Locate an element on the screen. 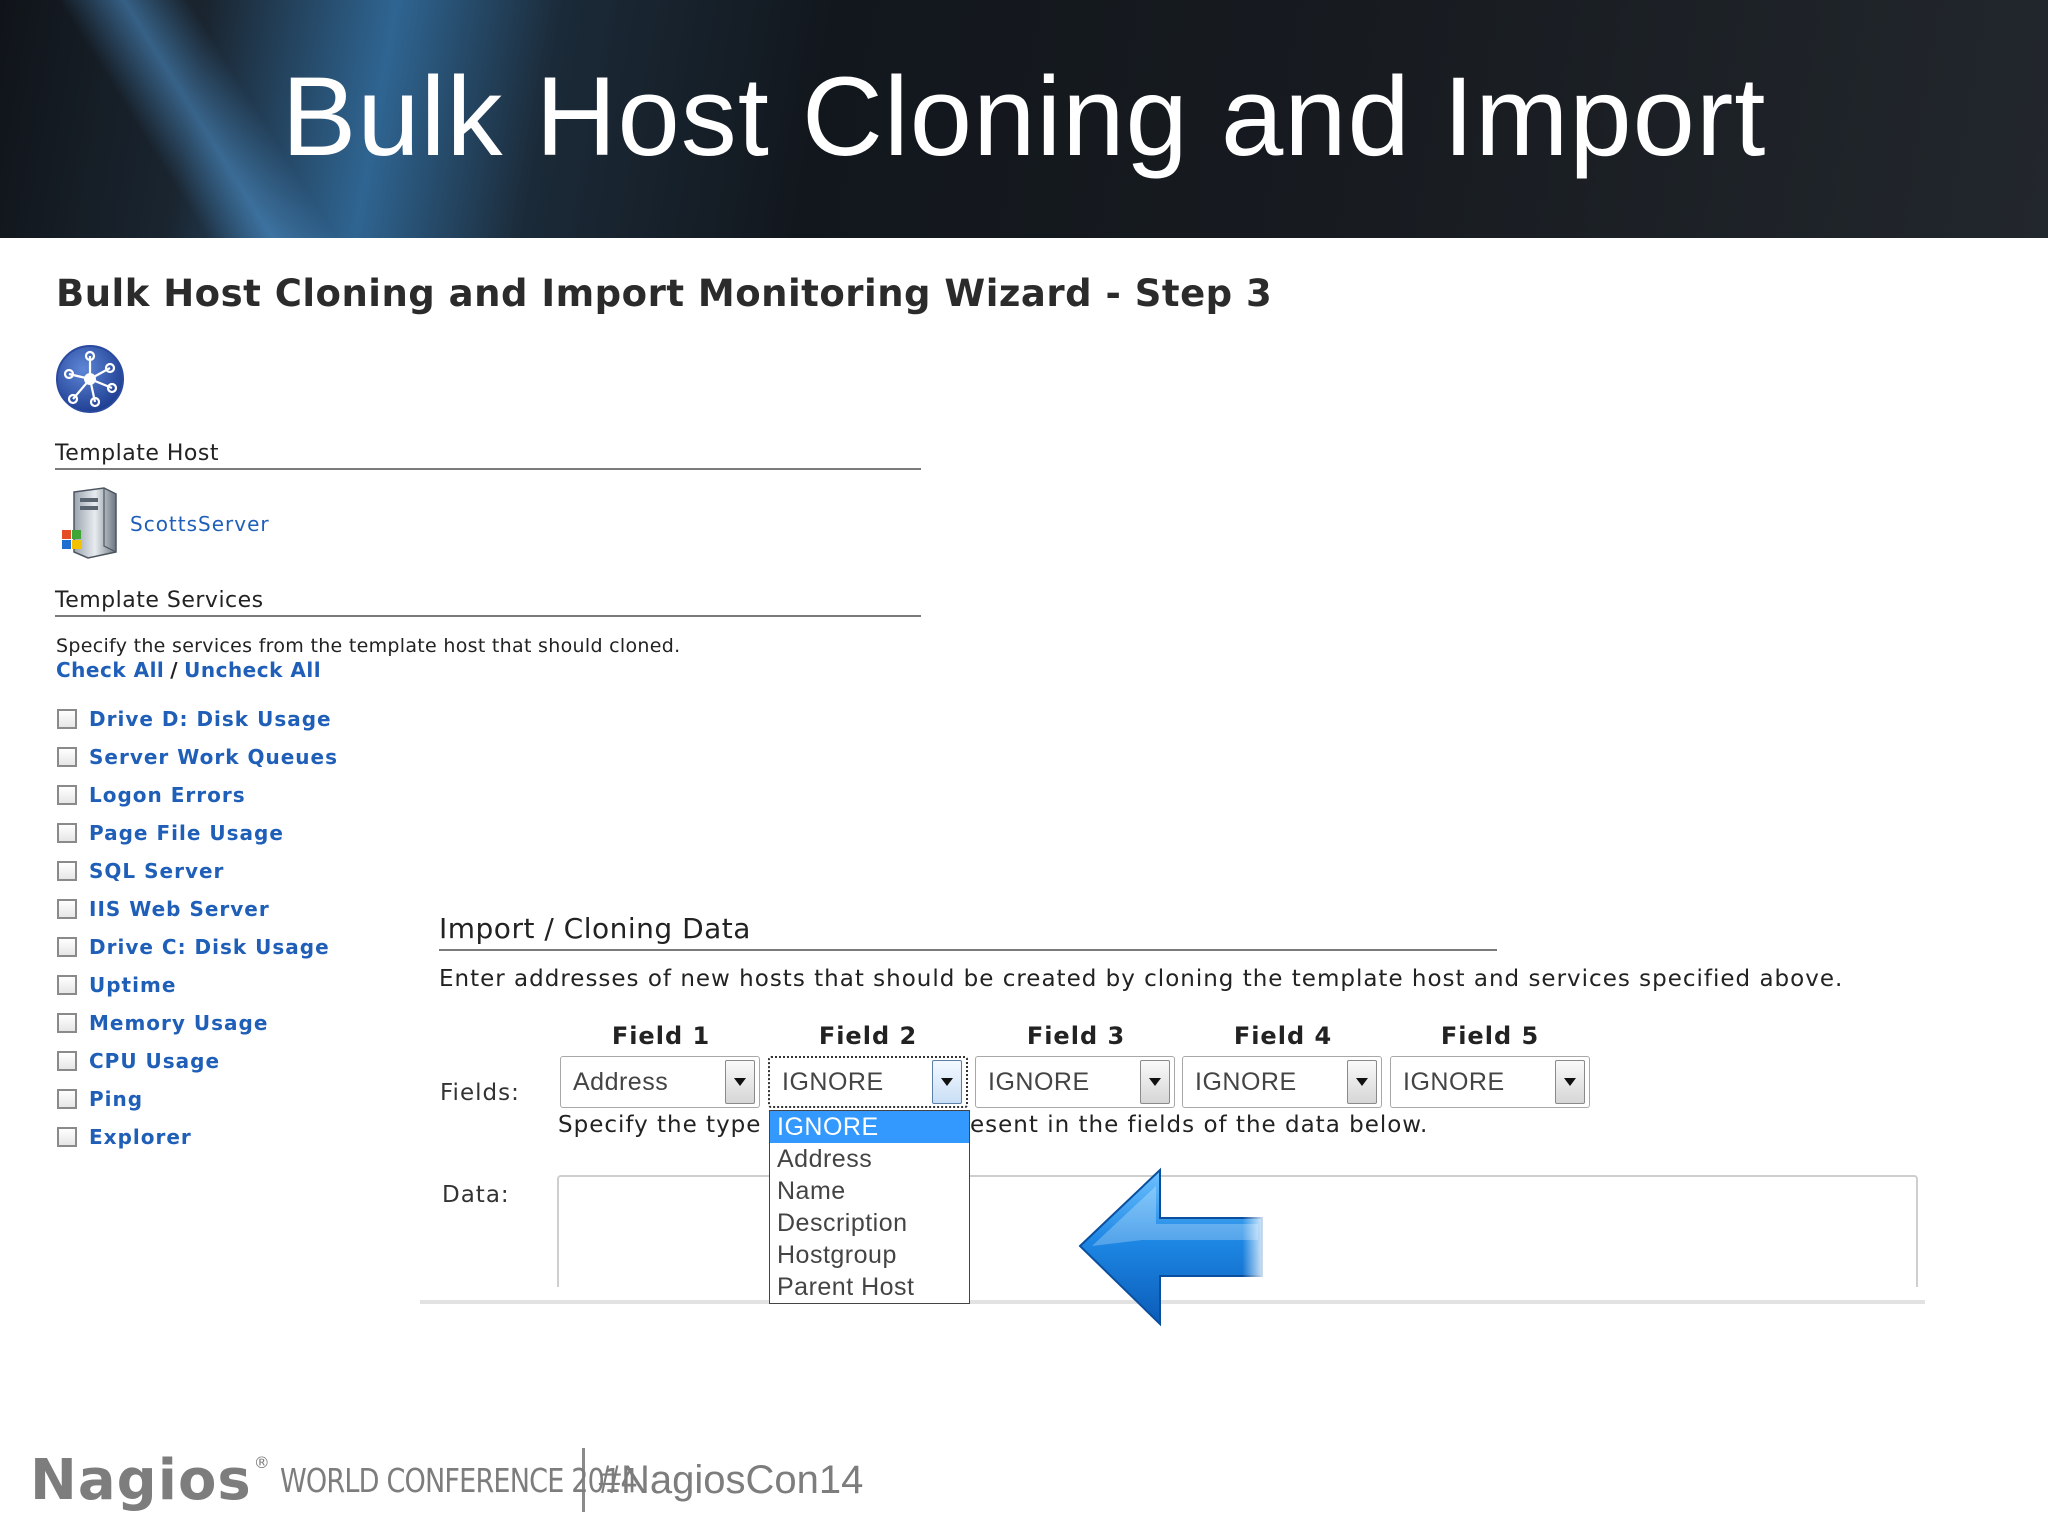 This screenshot has height=1536, width=2048. check-all-link: Check All is located at coordinates (110, 670).